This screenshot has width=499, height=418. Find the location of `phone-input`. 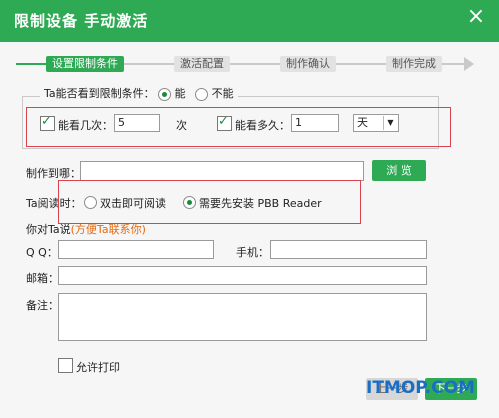

phone-input is located at coordinates (348, 249).